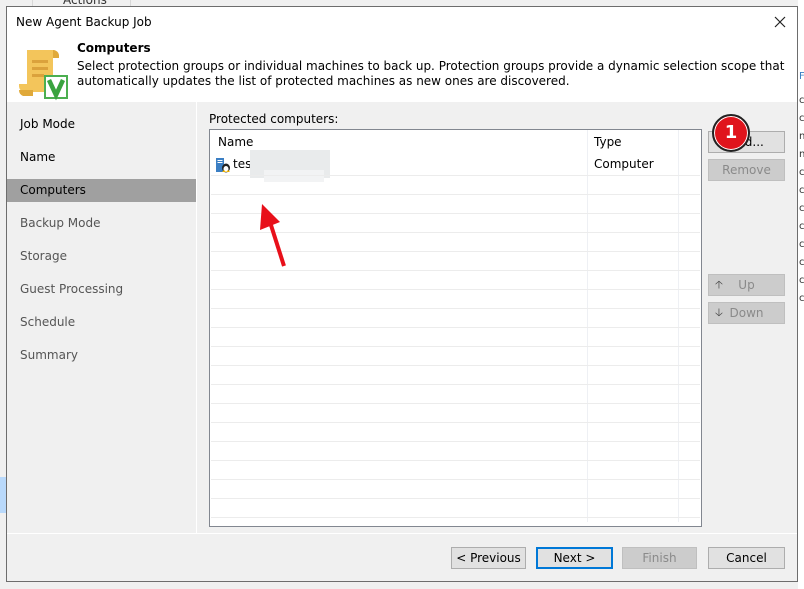  Describe the element at coordinates (624, 164) in the screenshot. I see `row-type: Computer` at that location.